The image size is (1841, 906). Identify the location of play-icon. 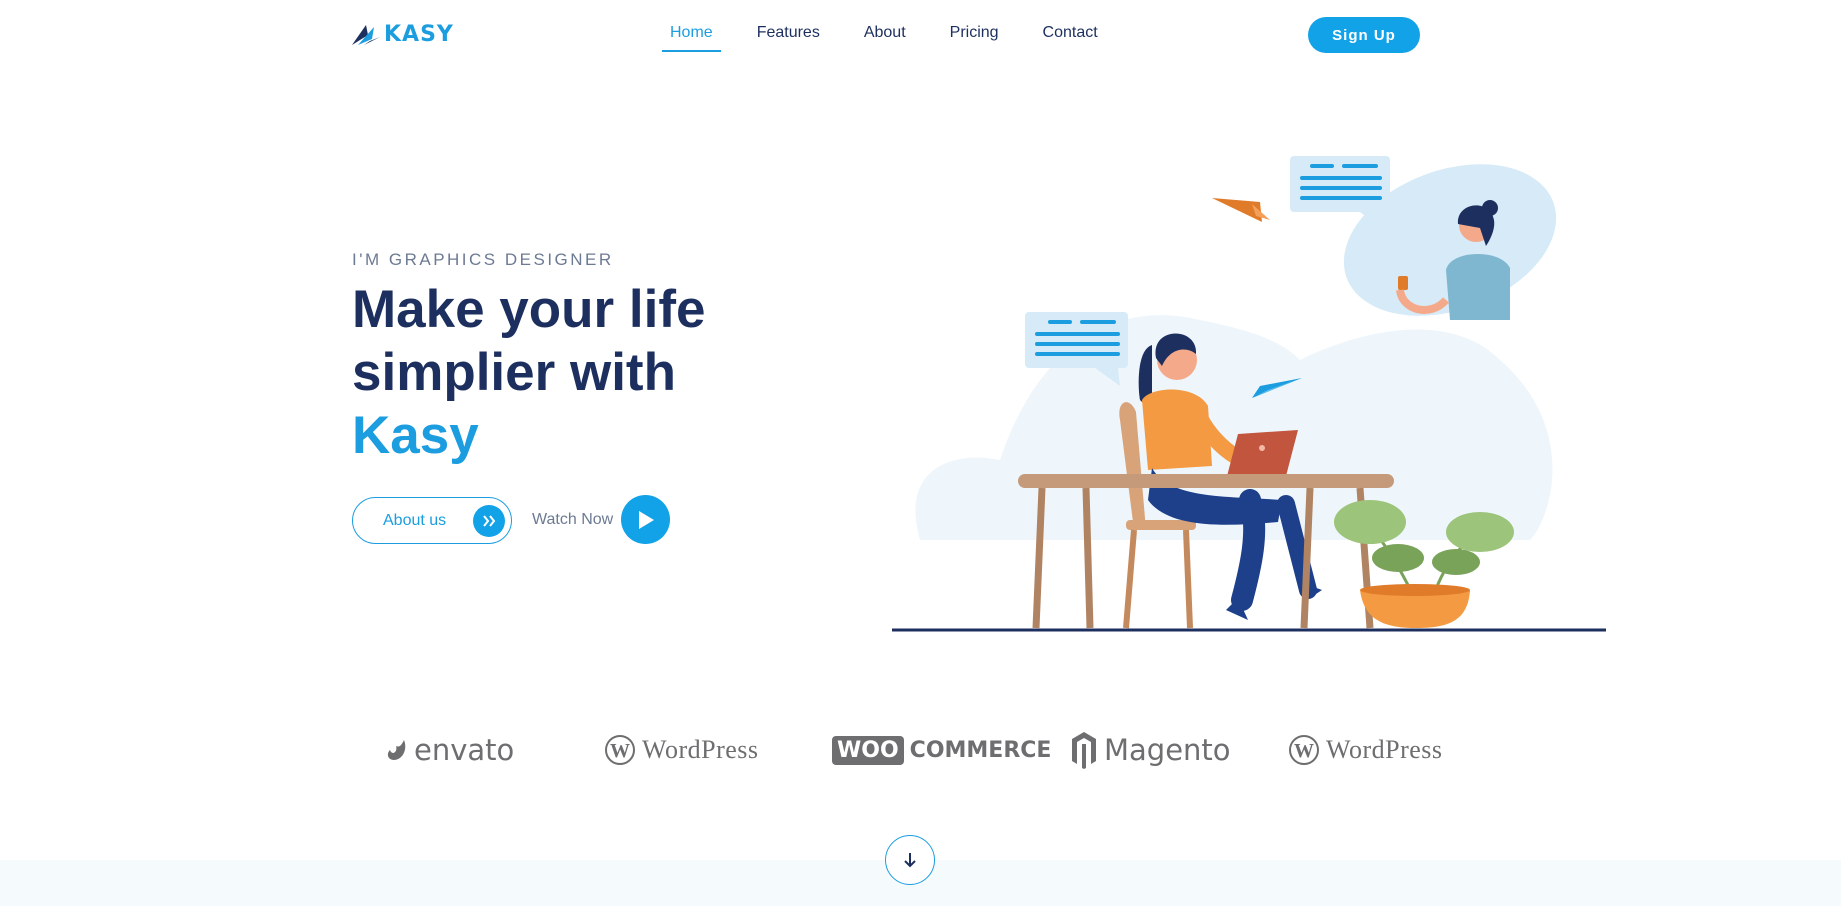
(646, 519).